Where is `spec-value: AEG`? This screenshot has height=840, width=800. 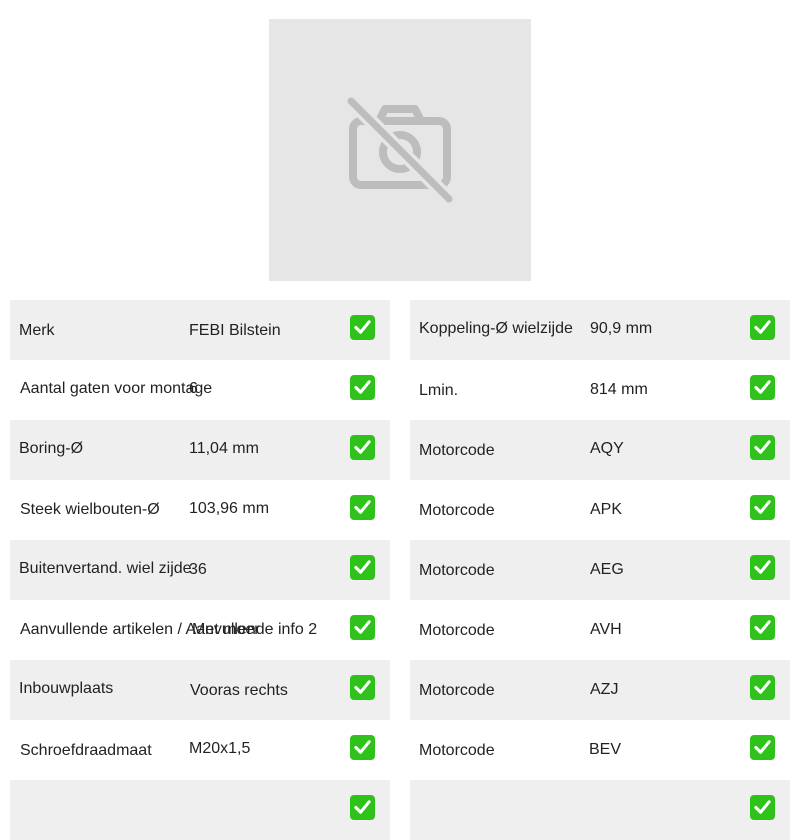
spec-value: AEG is located at coordinates (607, 569).